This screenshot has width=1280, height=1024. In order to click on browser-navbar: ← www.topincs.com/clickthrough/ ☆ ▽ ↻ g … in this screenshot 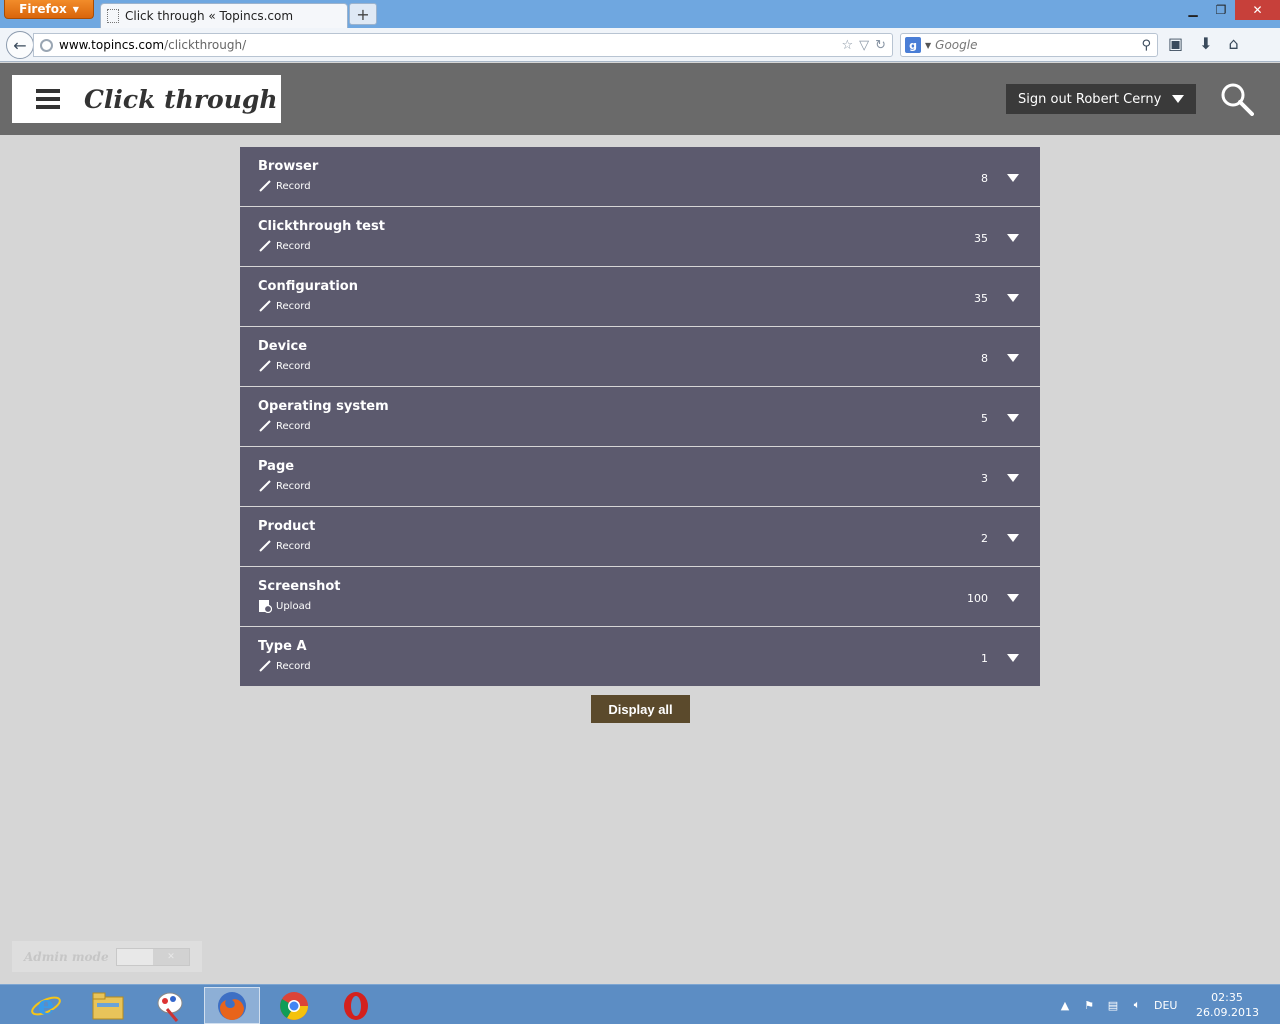, I will do `click(640, 45)`.